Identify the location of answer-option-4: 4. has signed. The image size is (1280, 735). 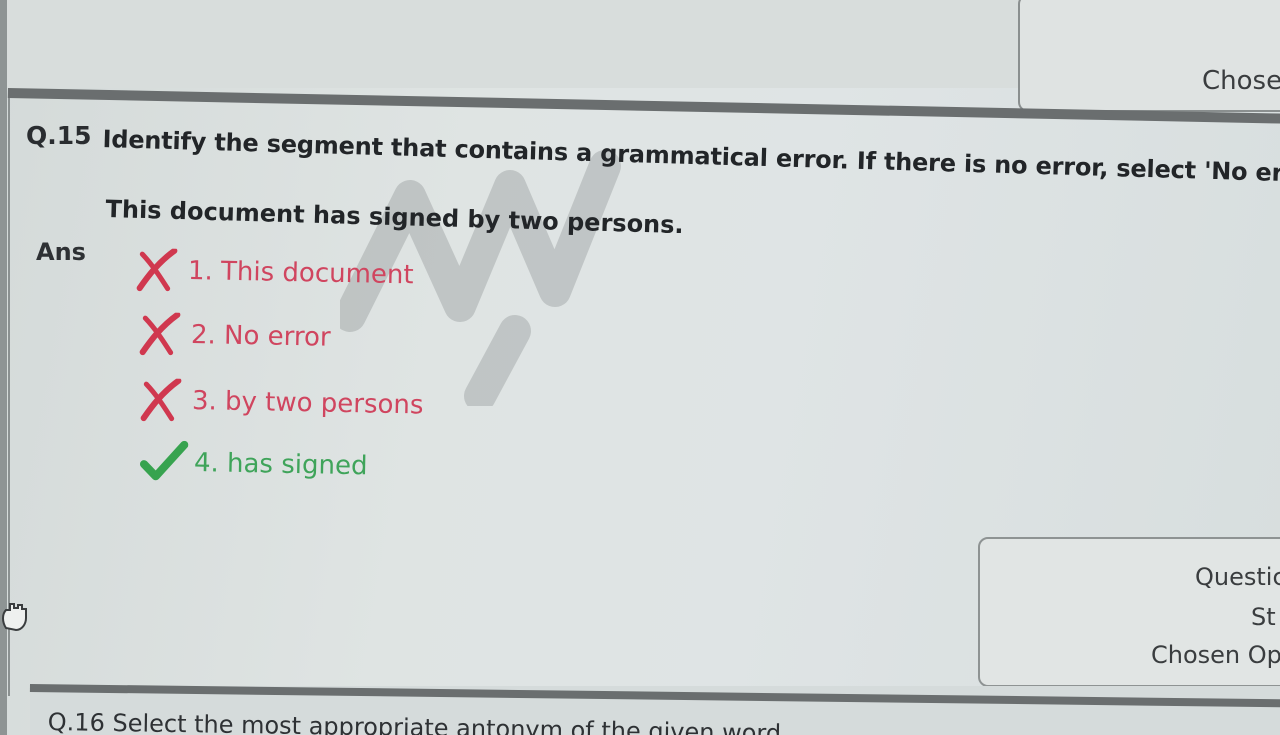
(253, 464).